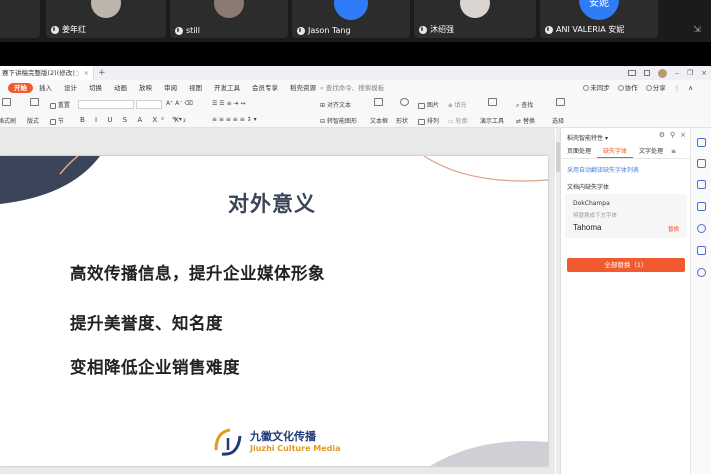 This screenshot has height=474, width=711. Describe the element at coordinates (525, 120) in the screenshot. I see `replace-button: ⇄ 替换` at that location.